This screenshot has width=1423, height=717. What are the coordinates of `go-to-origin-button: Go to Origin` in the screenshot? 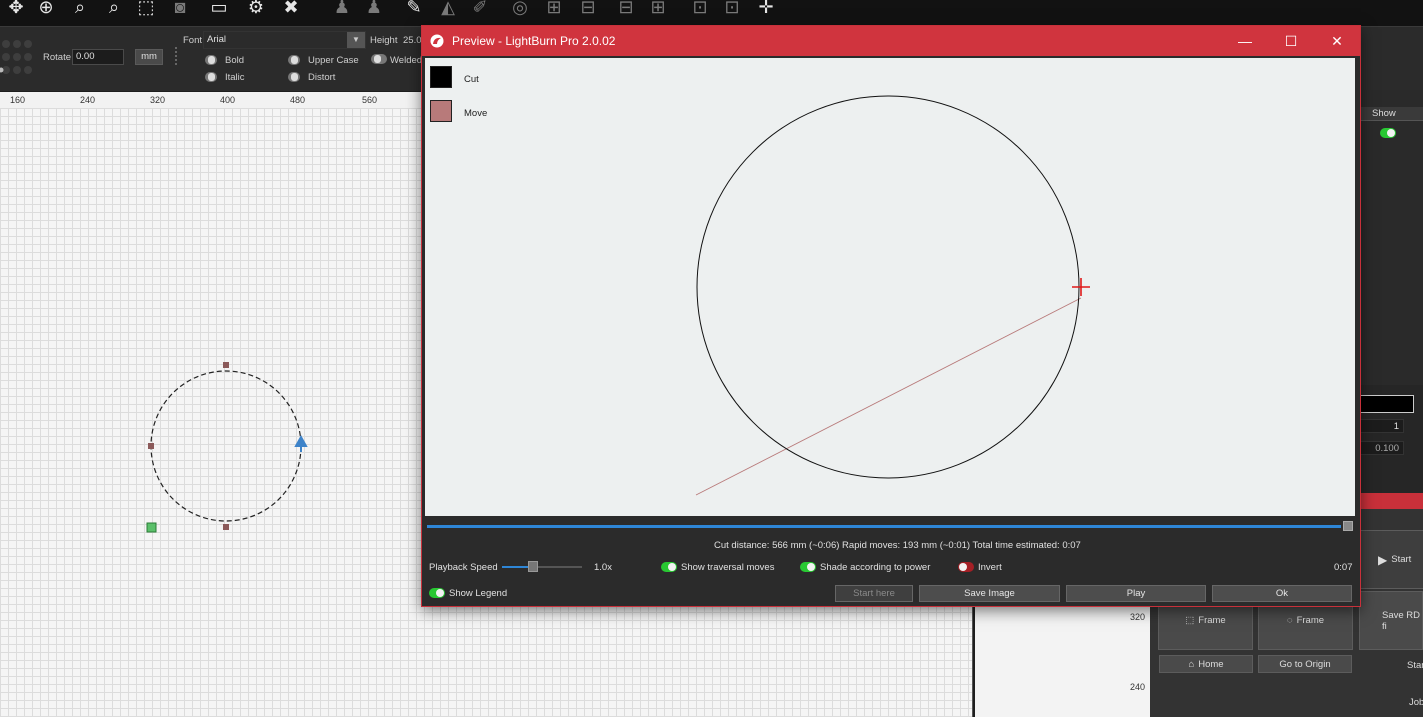 It's located at (1305, 664).